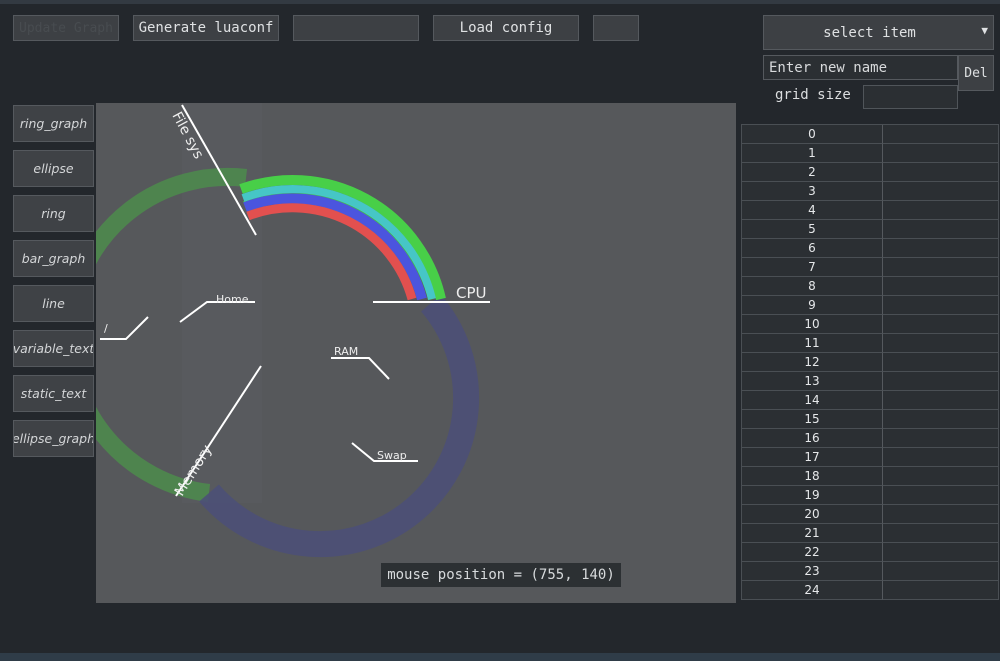 This screenshot has height=661, width=1000. I want to click on sidebar-item-ring-graph: ring_graph, so click(53, 123).